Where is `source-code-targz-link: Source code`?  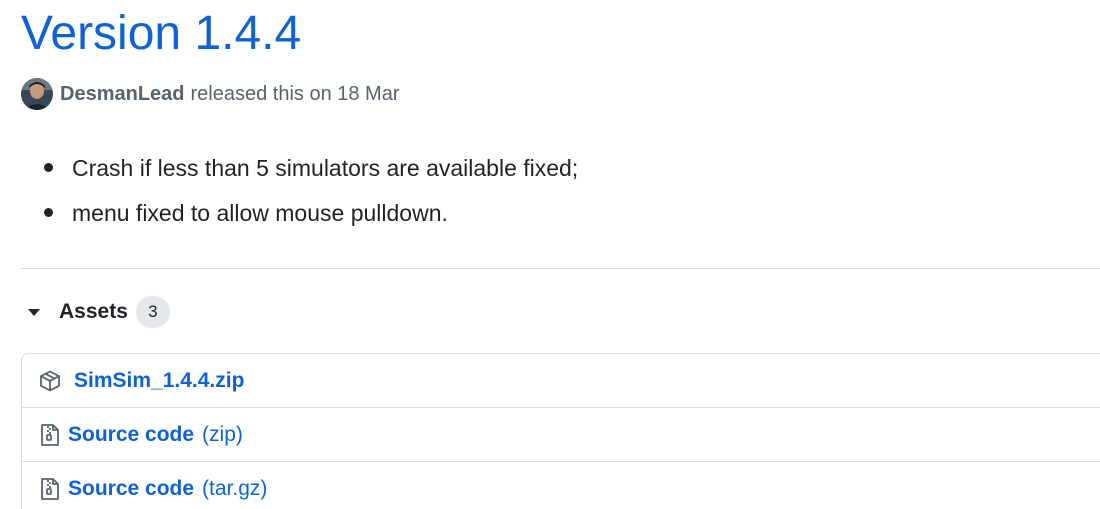 source-code-targz-link: Source code is located at coordinates (131, 489).